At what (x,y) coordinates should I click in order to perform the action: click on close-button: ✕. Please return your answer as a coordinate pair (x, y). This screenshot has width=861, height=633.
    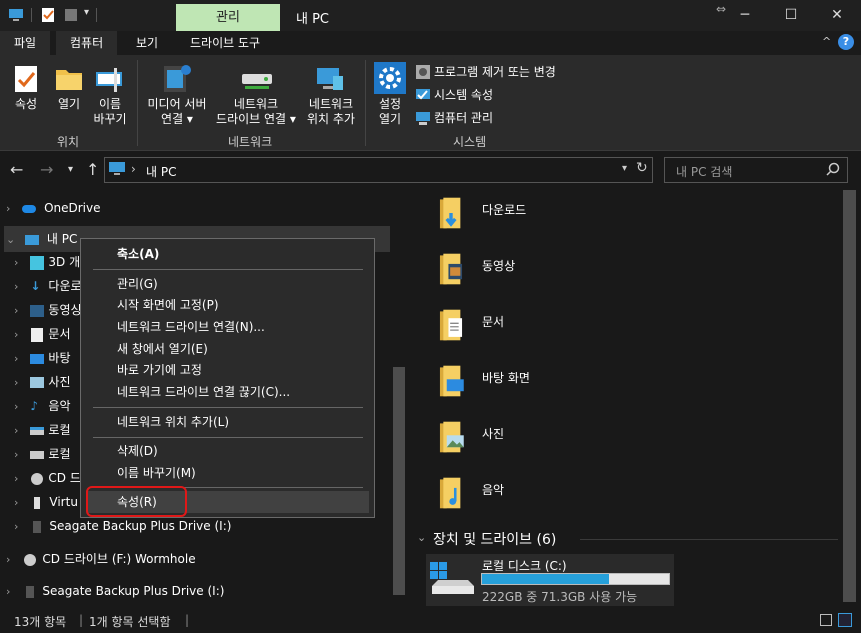
    Looking at the image, I should click on (837, 15).